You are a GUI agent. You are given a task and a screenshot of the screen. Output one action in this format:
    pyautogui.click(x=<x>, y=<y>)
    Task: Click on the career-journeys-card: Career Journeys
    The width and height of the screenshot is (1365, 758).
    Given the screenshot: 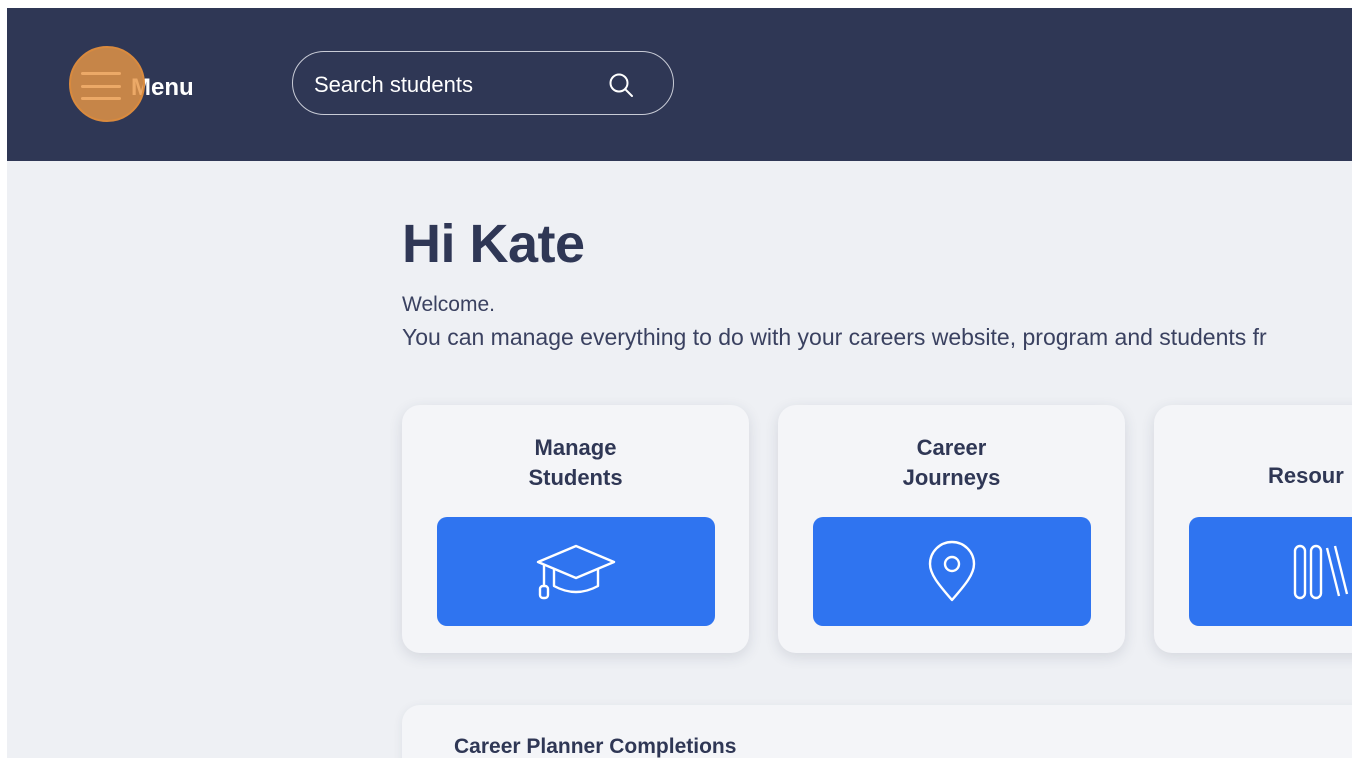 What is the action you would take?
    pyautogui.click(x=951, y=529)
    